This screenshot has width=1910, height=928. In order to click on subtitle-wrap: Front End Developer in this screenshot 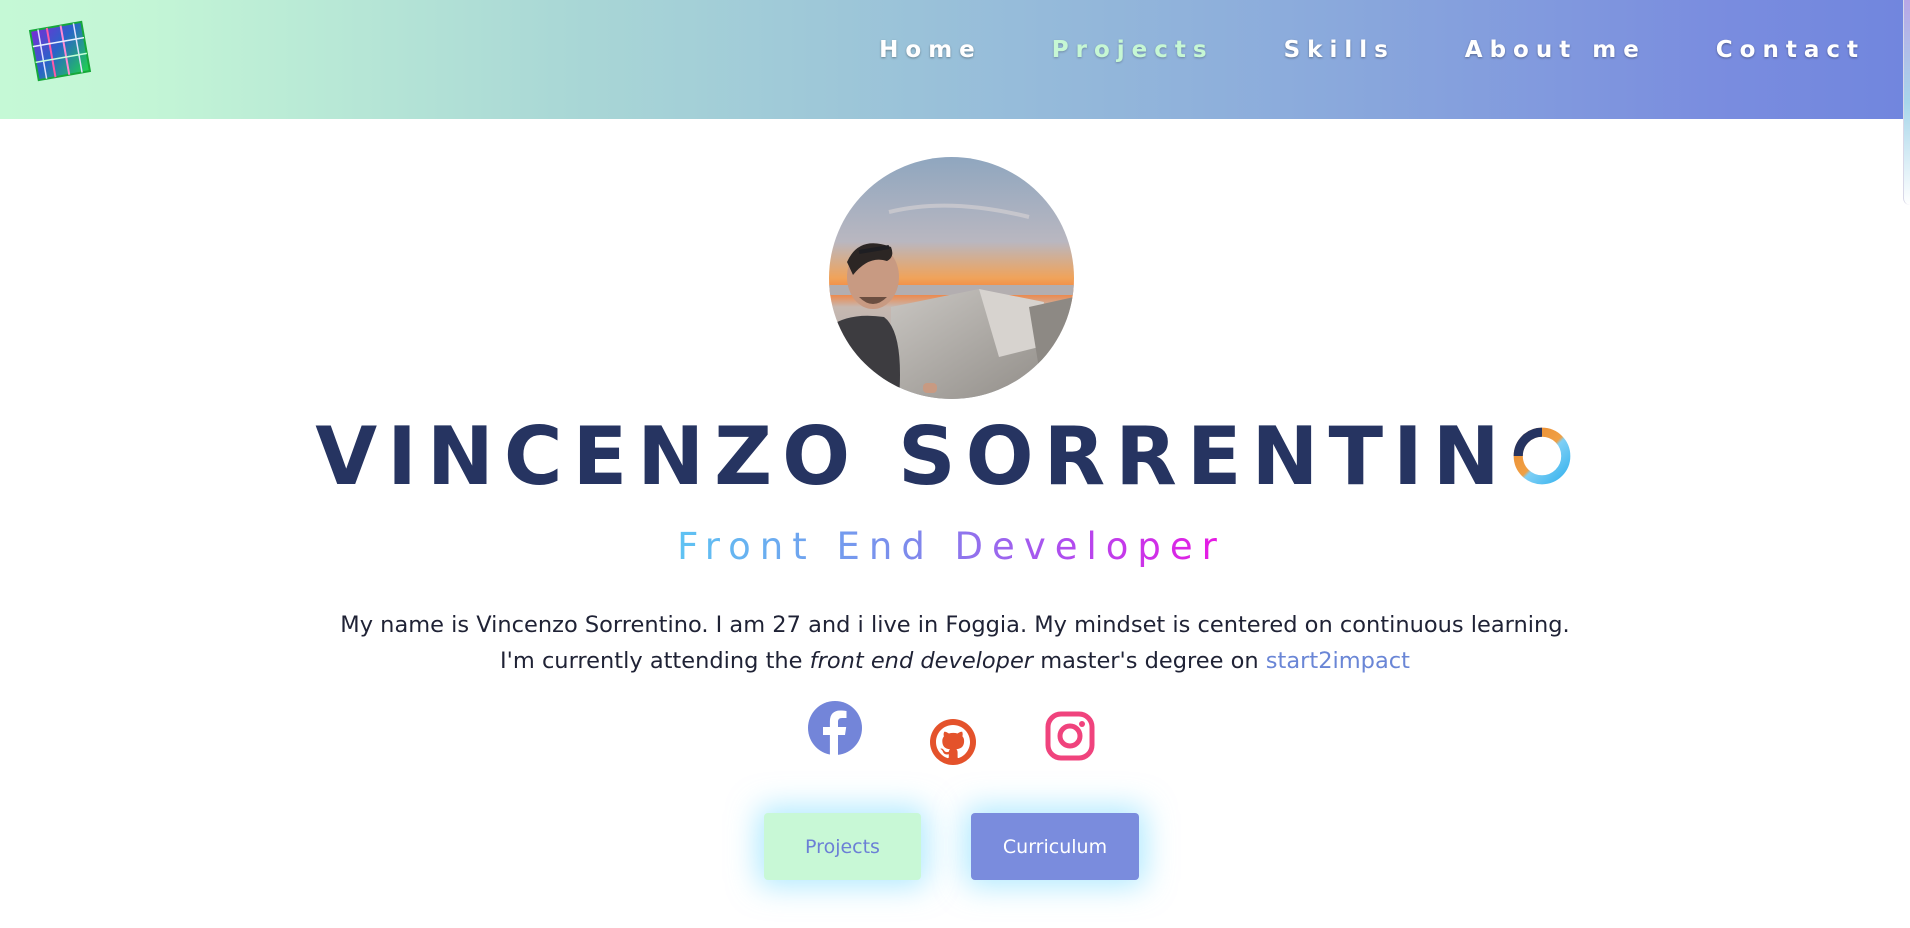, I will do `click(951, 547)`.